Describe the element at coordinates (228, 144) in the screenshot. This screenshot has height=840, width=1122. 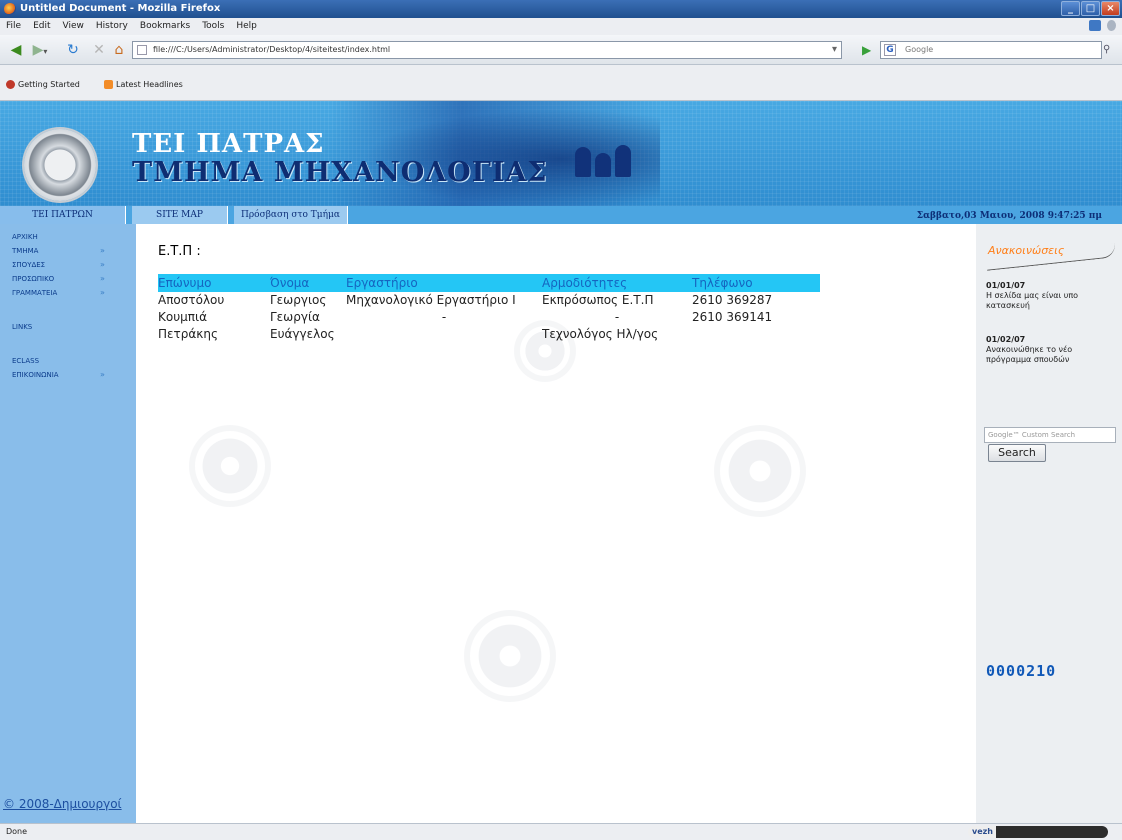
I see `banner-title: ΤΕΙ ΠΑΤΡΑΣ` at that location.